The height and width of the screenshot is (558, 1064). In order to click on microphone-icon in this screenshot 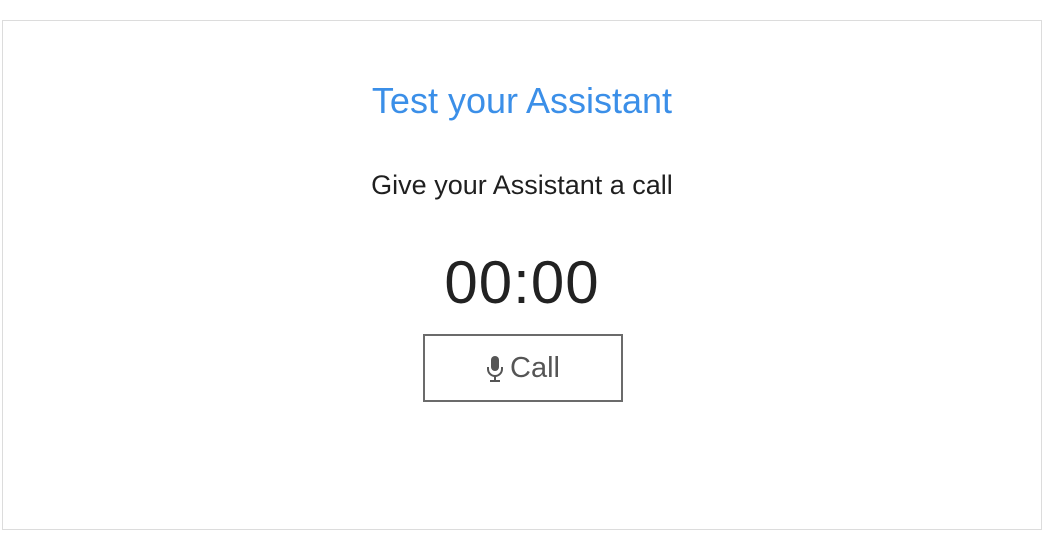, I will do `click(495, 369)`.